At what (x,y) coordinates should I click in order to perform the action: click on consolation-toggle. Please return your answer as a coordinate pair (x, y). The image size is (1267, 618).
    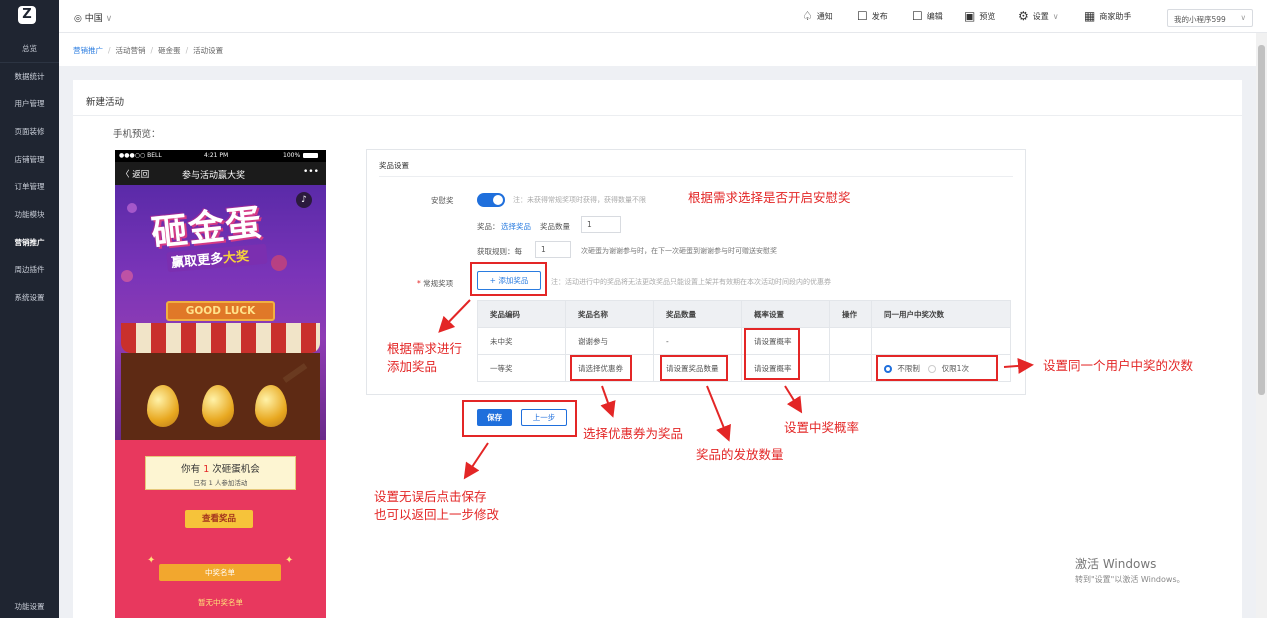
    Looking at the image, I should click on (491, 200).